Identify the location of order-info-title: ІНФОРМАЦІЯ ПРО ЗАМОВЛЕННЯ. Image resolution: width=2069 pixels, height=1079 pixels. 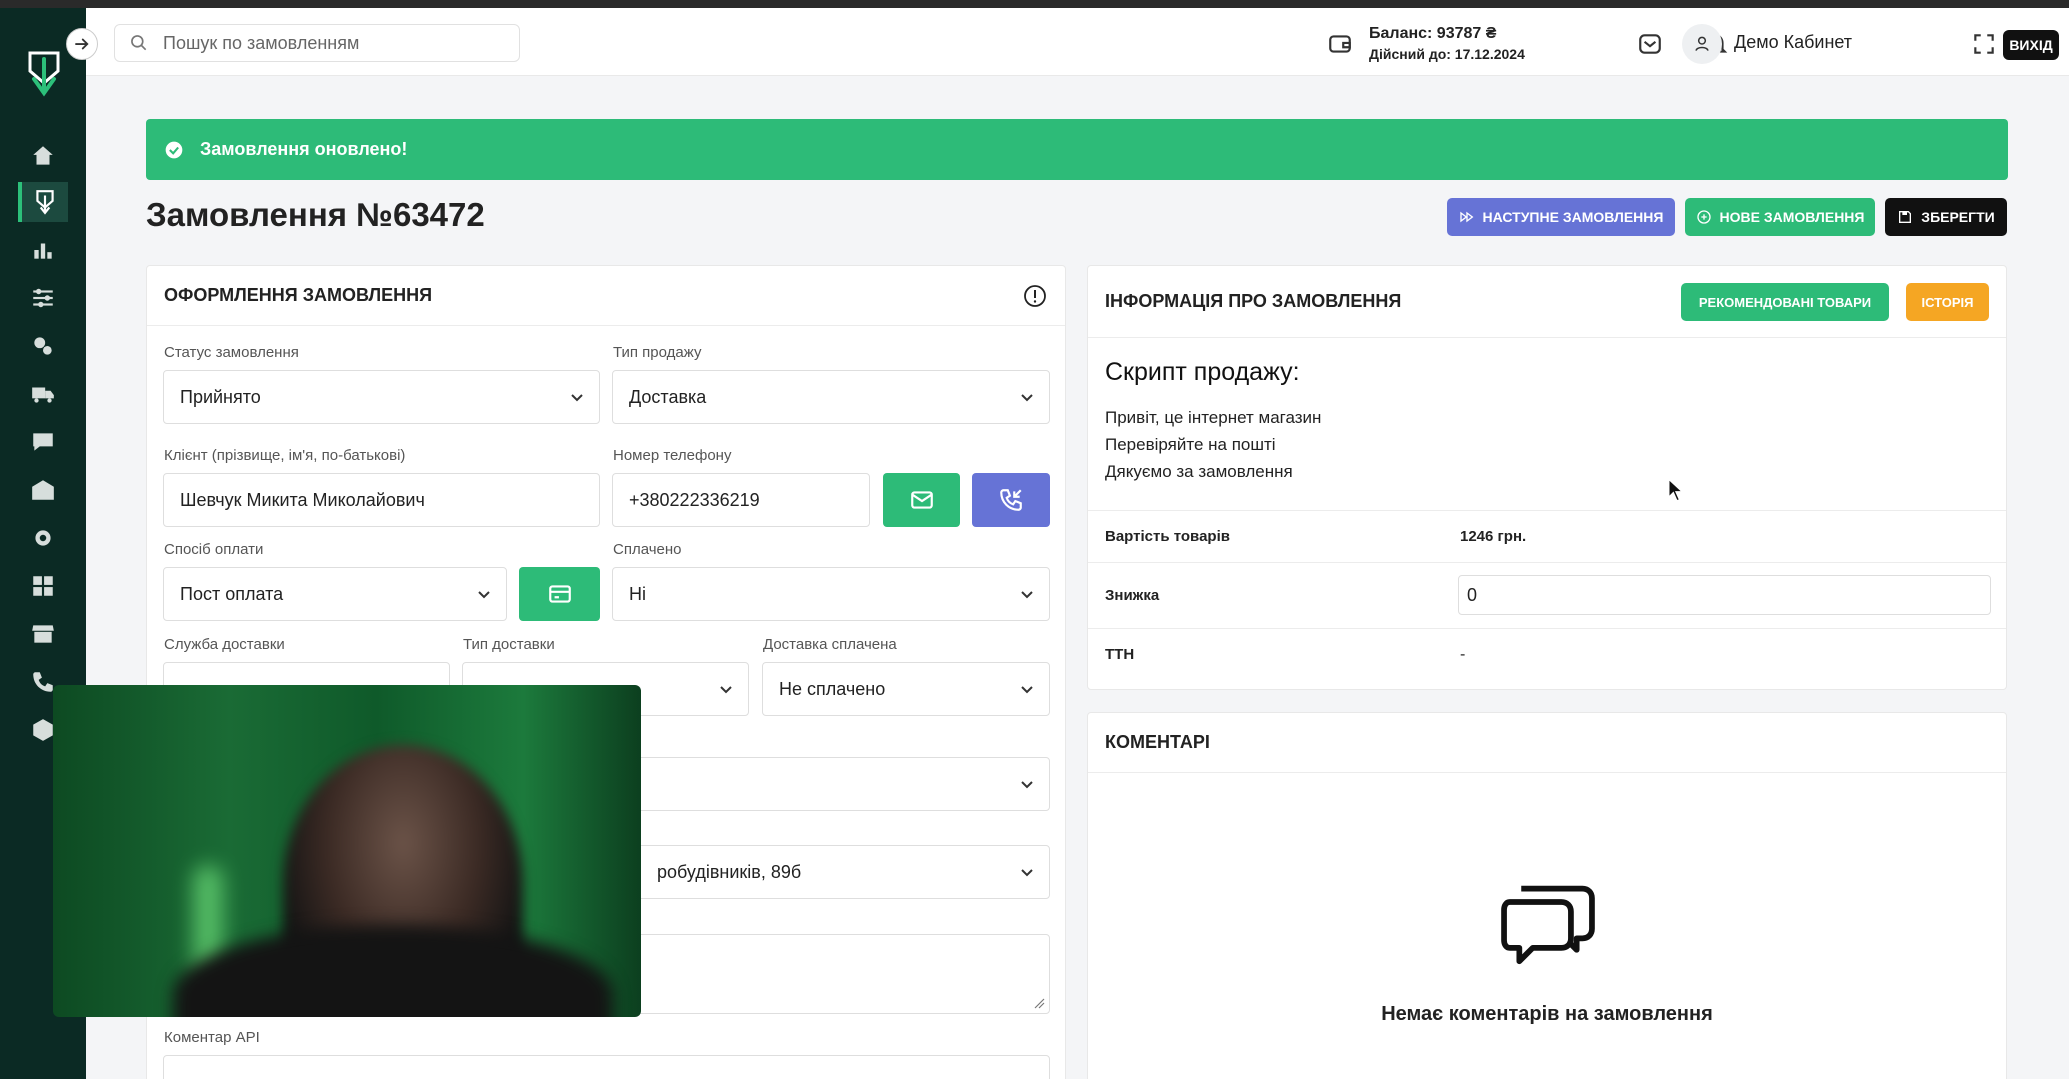
(1253, 301).